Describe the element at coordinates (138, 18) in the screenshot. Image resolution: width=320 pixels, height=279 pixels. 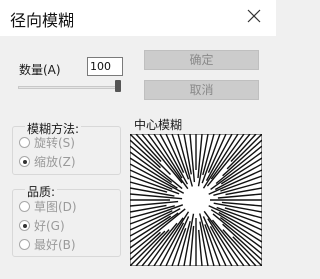
I see `title-bar: 径向模糊` at that location.